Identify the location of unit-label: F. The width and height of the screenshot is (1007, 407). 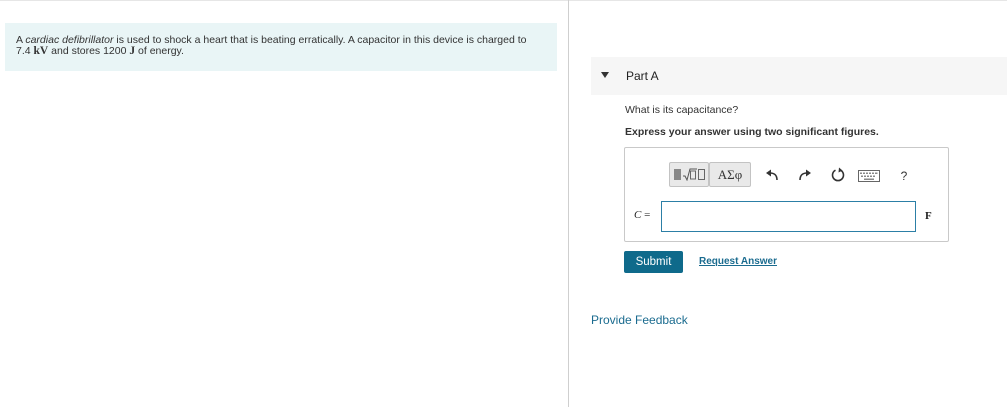
(928, 216).